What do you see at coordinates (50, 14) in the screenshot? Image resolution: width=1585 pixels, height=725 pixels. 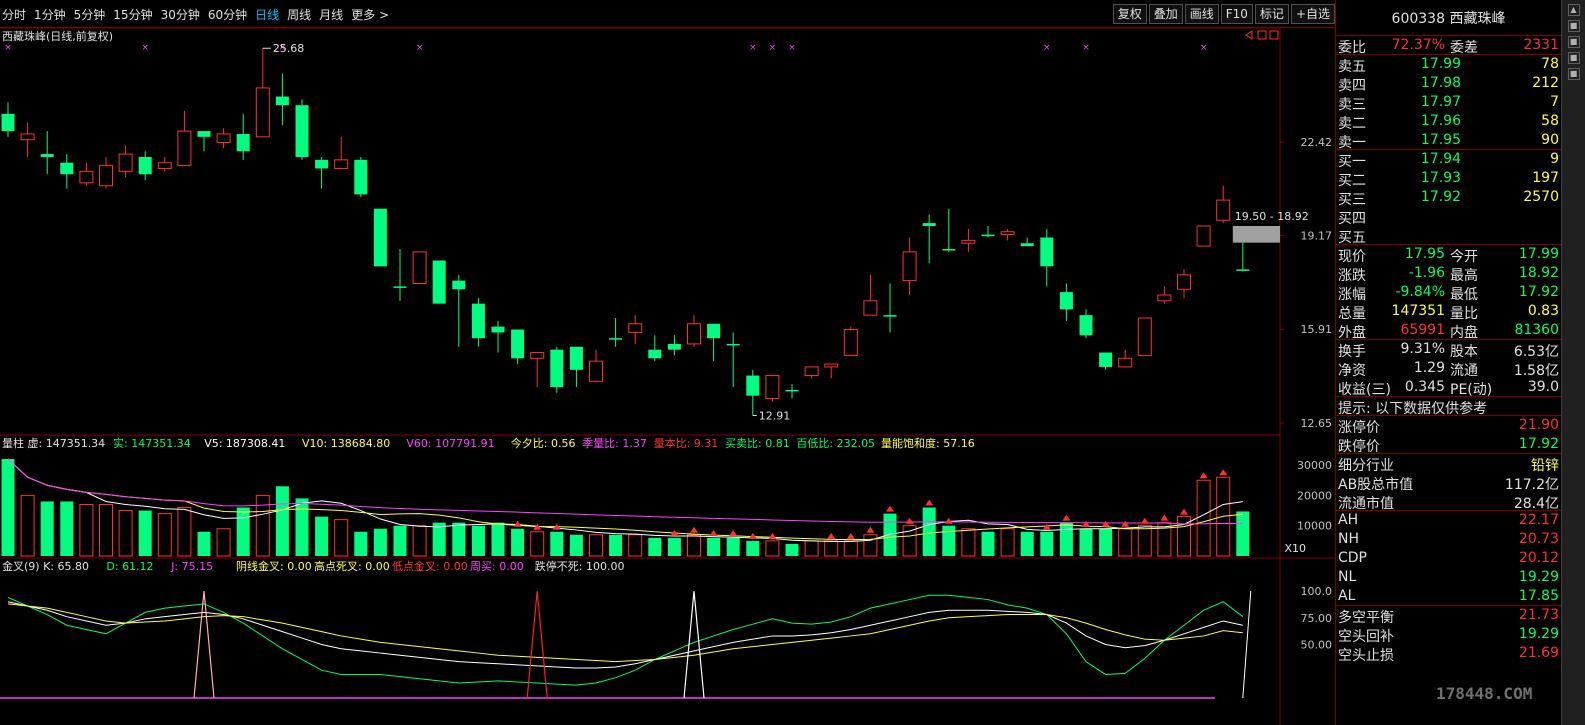 I see `period-tab-1: 1分钟` at bounding box center [50, 14].